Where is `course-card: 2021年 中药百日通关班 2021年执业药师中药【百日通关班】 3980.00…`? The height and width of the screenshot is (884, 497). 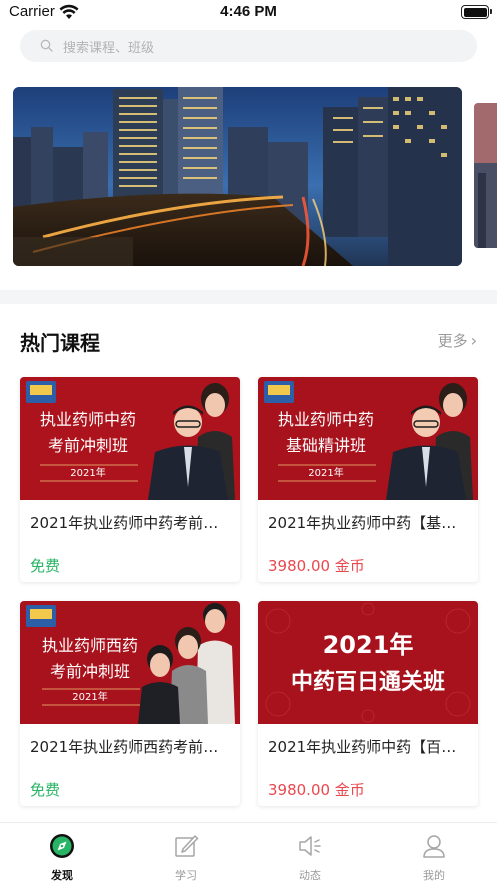 course-card: 2021年 中药百日通关班 2021年执业药师中药【百日通关班】 3980.00… is located at coordinates (368, 703).